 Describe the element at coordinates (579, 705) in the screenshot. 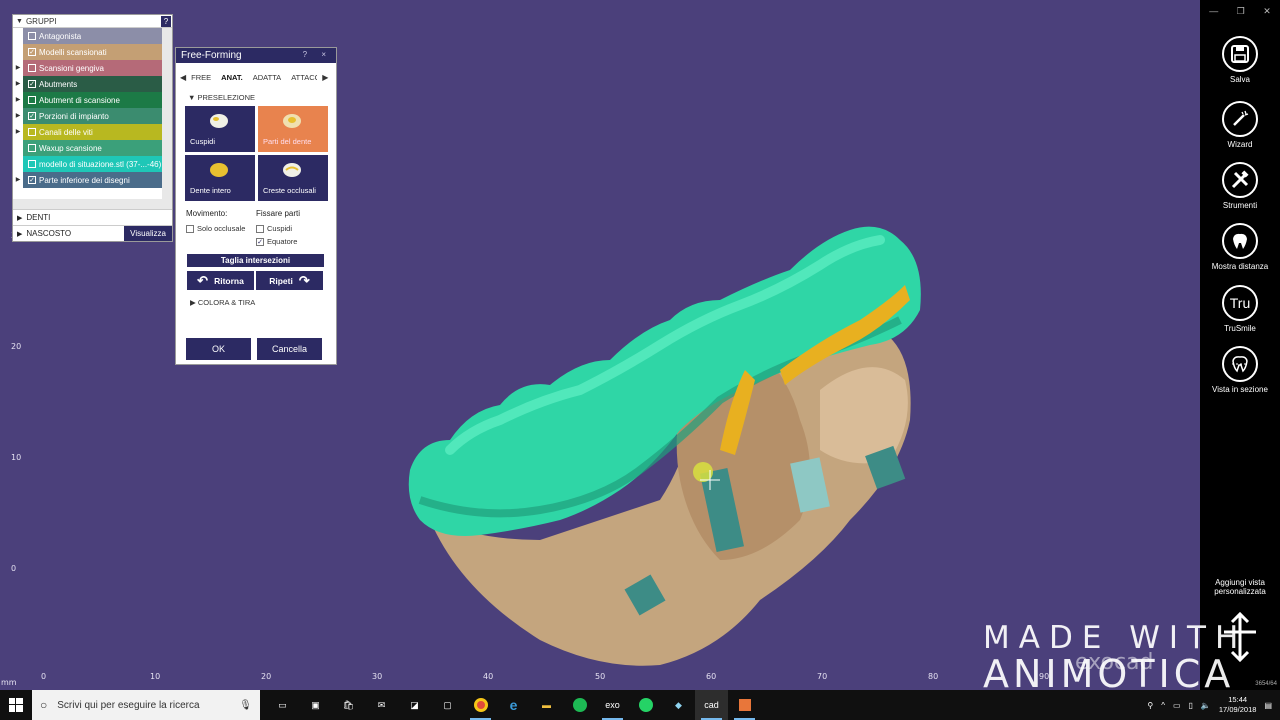

I see `spotify-icon` at that location.